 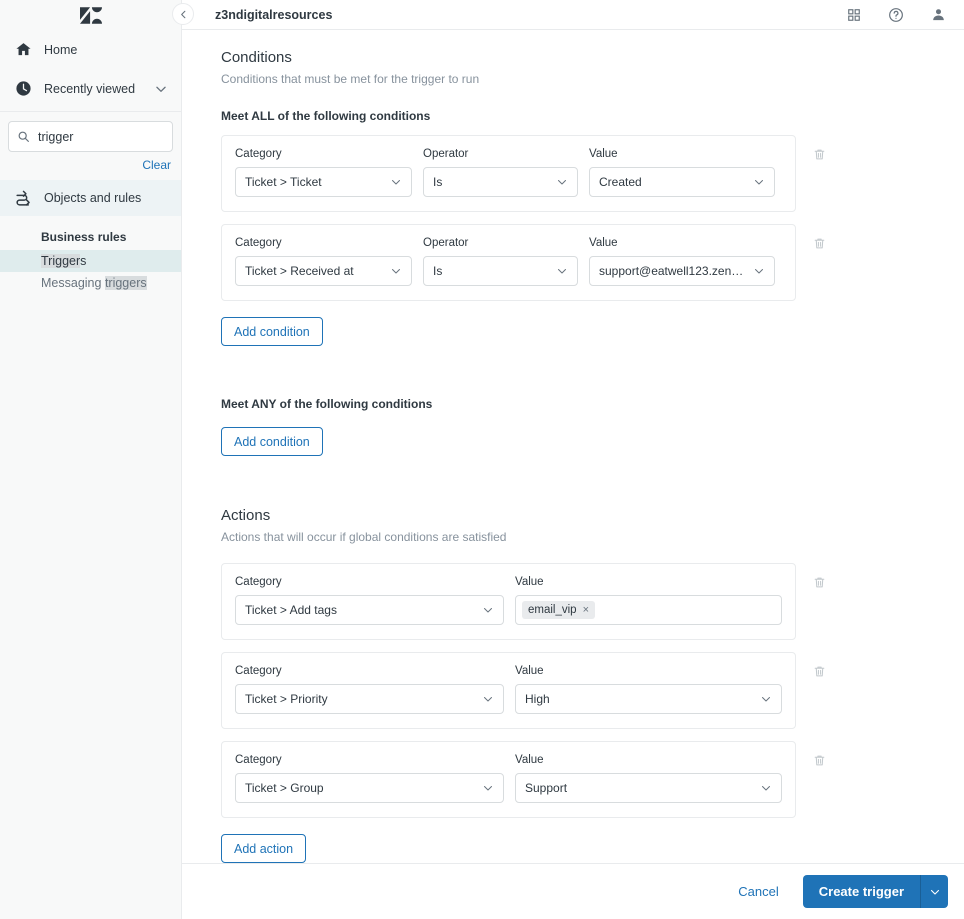 I want to click on user-avatar-icon, so click(x=938, y=15).